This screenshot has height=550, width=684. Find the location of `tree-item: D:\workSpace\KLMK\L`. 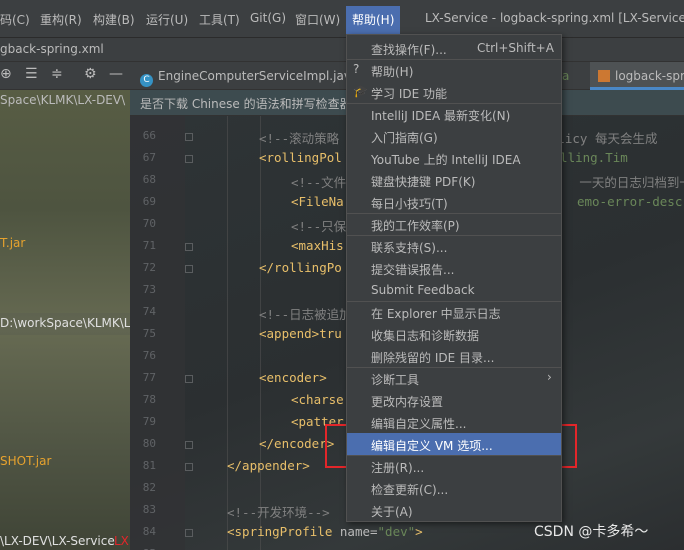

tree-item: D:\workSpace\KLMK\L is located at coordinates (65, 323).